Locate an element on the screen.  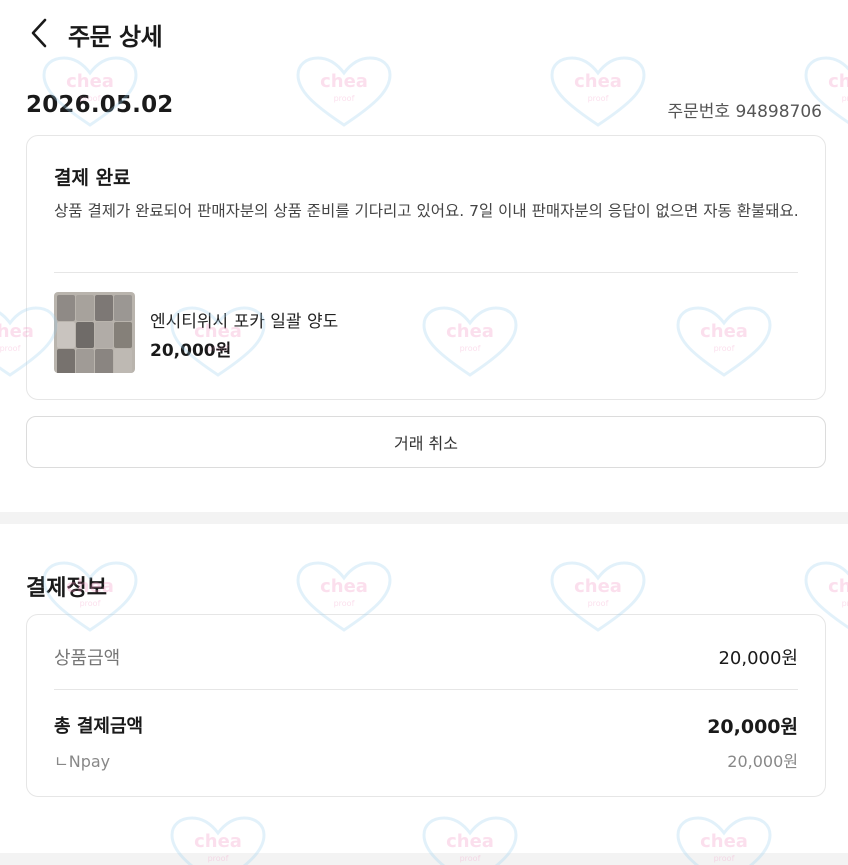
payment-method-label: ㄴNpay is located at coordinates (82, 761).